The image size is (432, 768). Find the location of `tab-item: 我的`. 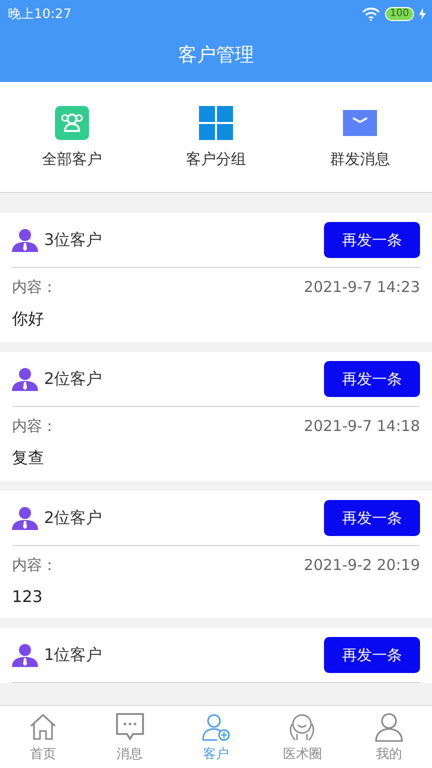

tab-item: 我的 is located at coordinates (389, 737).